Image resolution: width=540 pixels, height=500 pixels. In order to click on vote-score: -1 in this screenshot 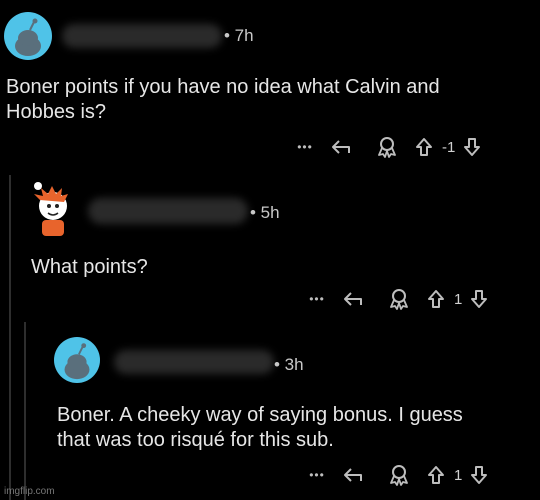, I will do `click(449, 147)`.